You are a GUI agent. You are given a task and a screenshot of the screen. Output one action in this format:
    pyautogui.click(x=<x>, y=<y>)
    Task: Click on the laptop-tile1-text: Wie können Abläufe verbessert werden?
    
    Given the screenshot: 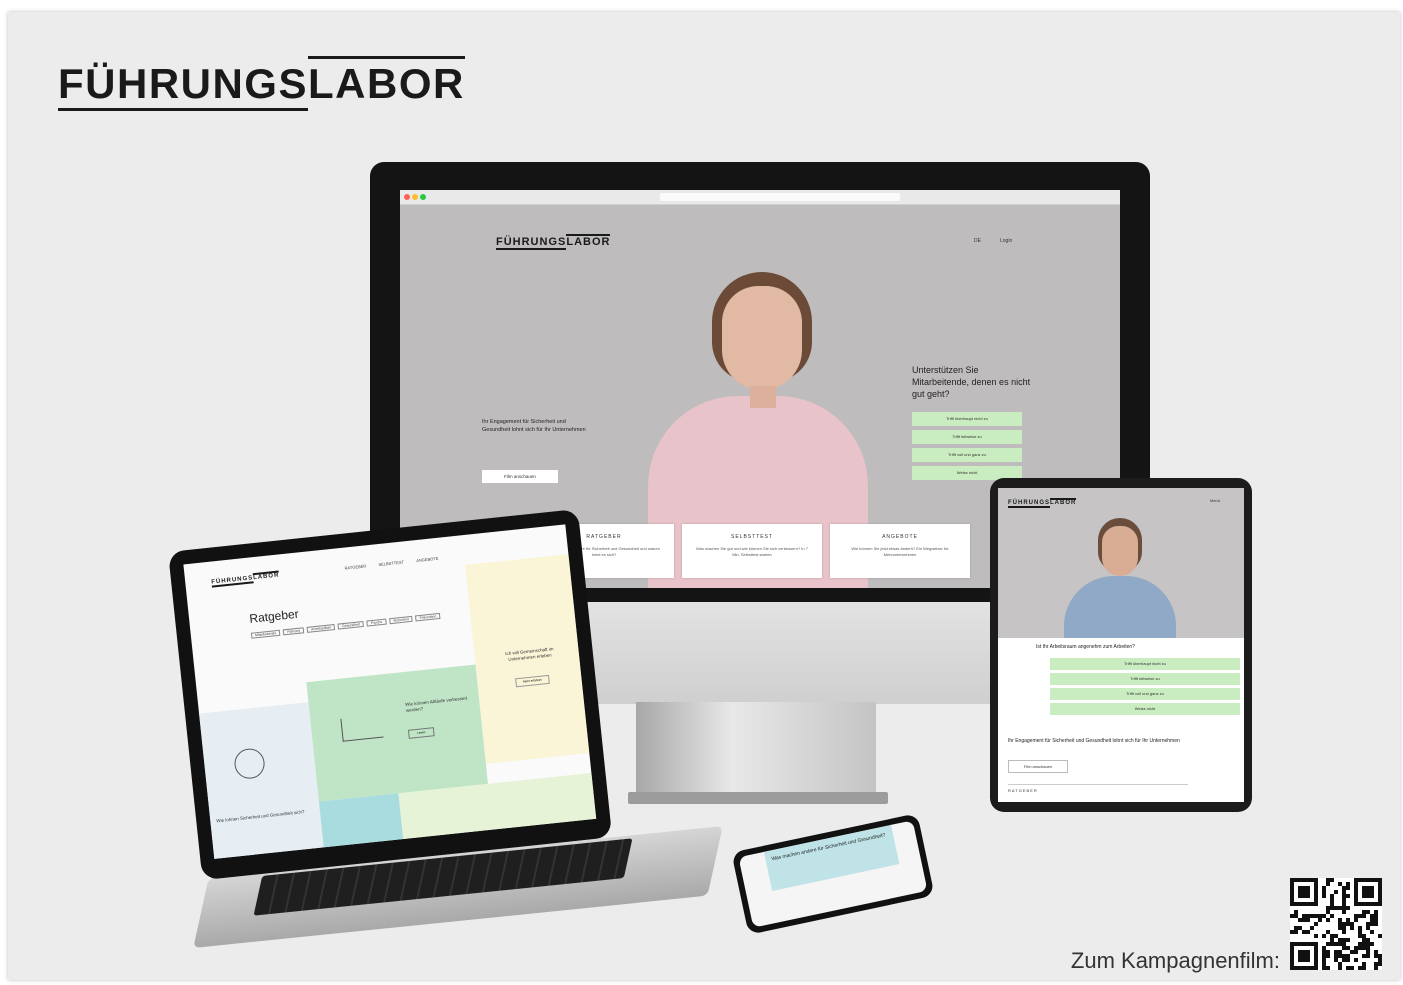 What is the action you would take?
    pyautogui.click(x=436, y=704)
    